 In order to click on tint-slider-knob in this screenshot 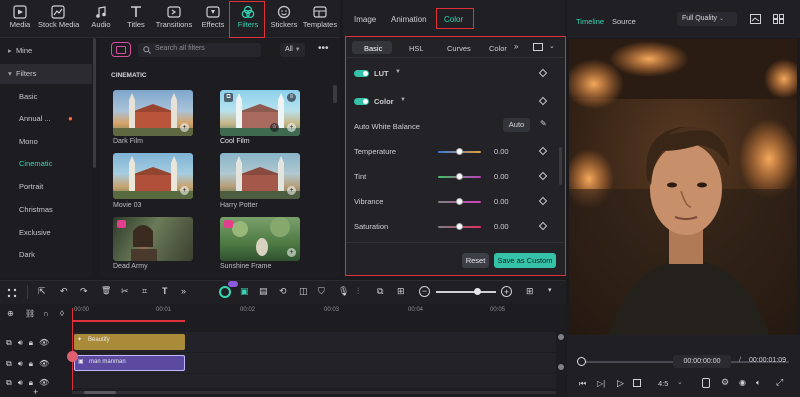, I will do `click(459, 176)`.